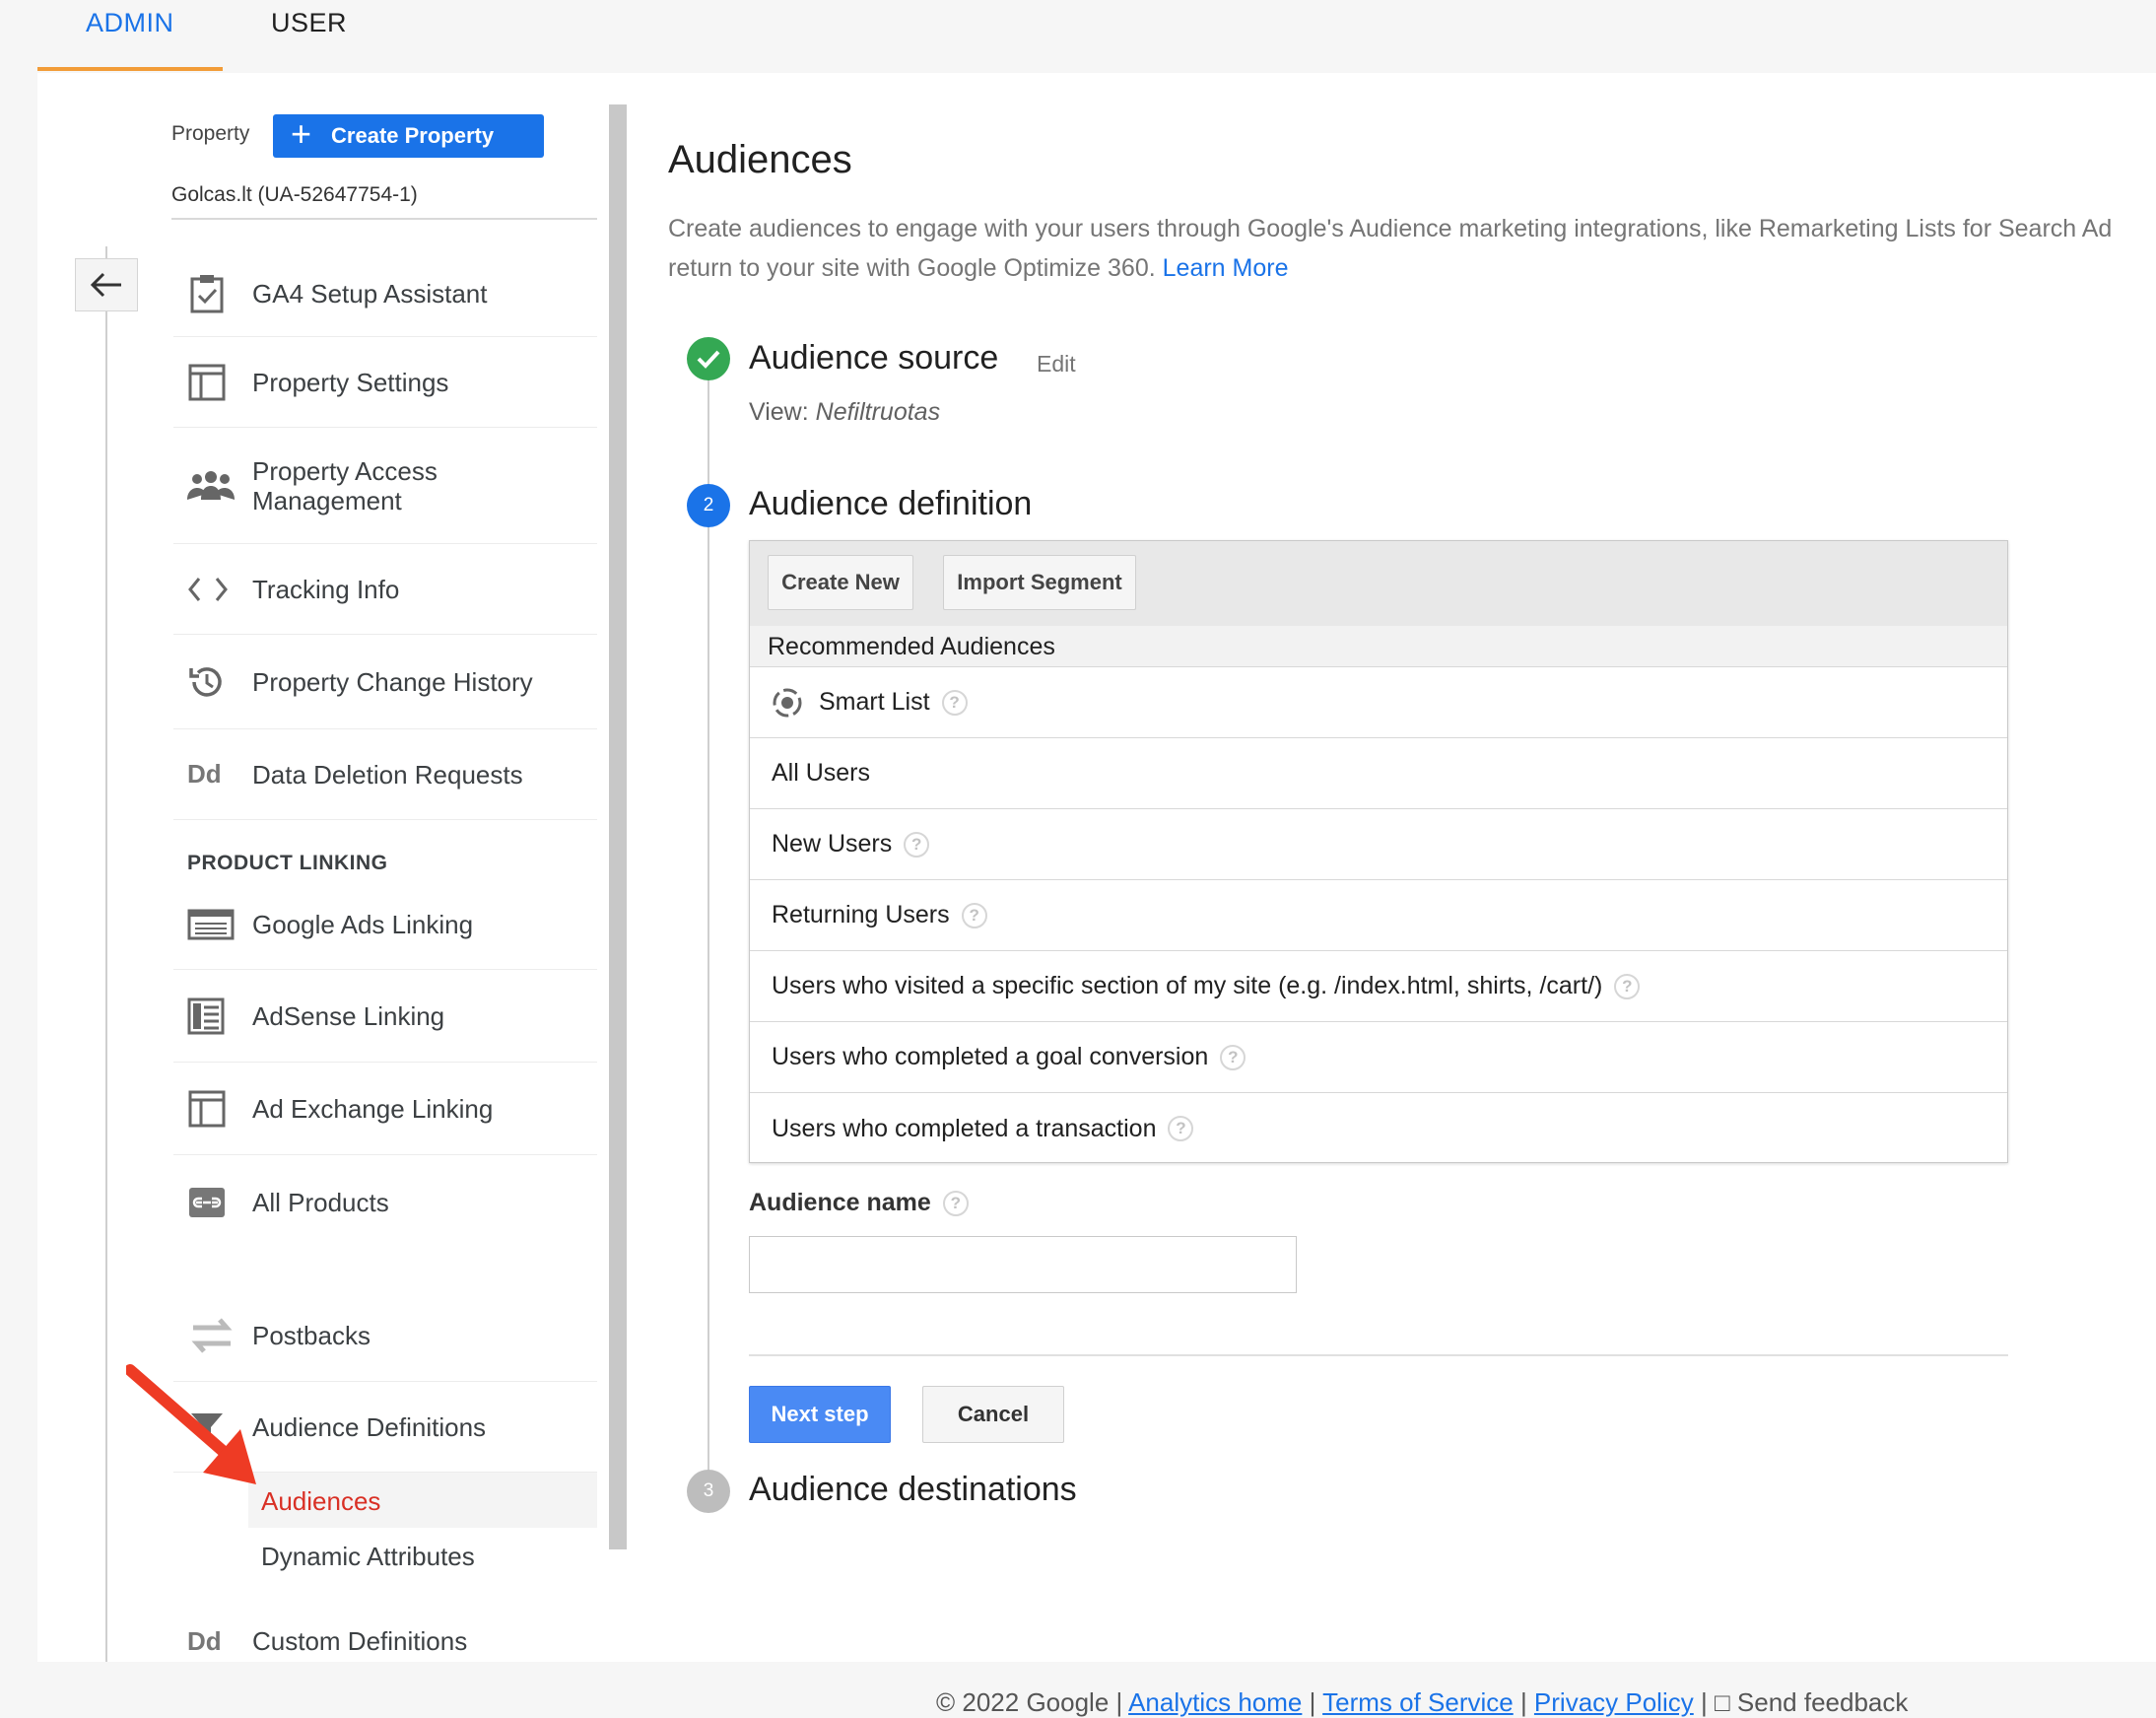  What do you see at coordinates (373, 1108) in the screenshot?
I see `sidebar-item-label: Ad Exchange Linking` at bounding box center [373, 1108].